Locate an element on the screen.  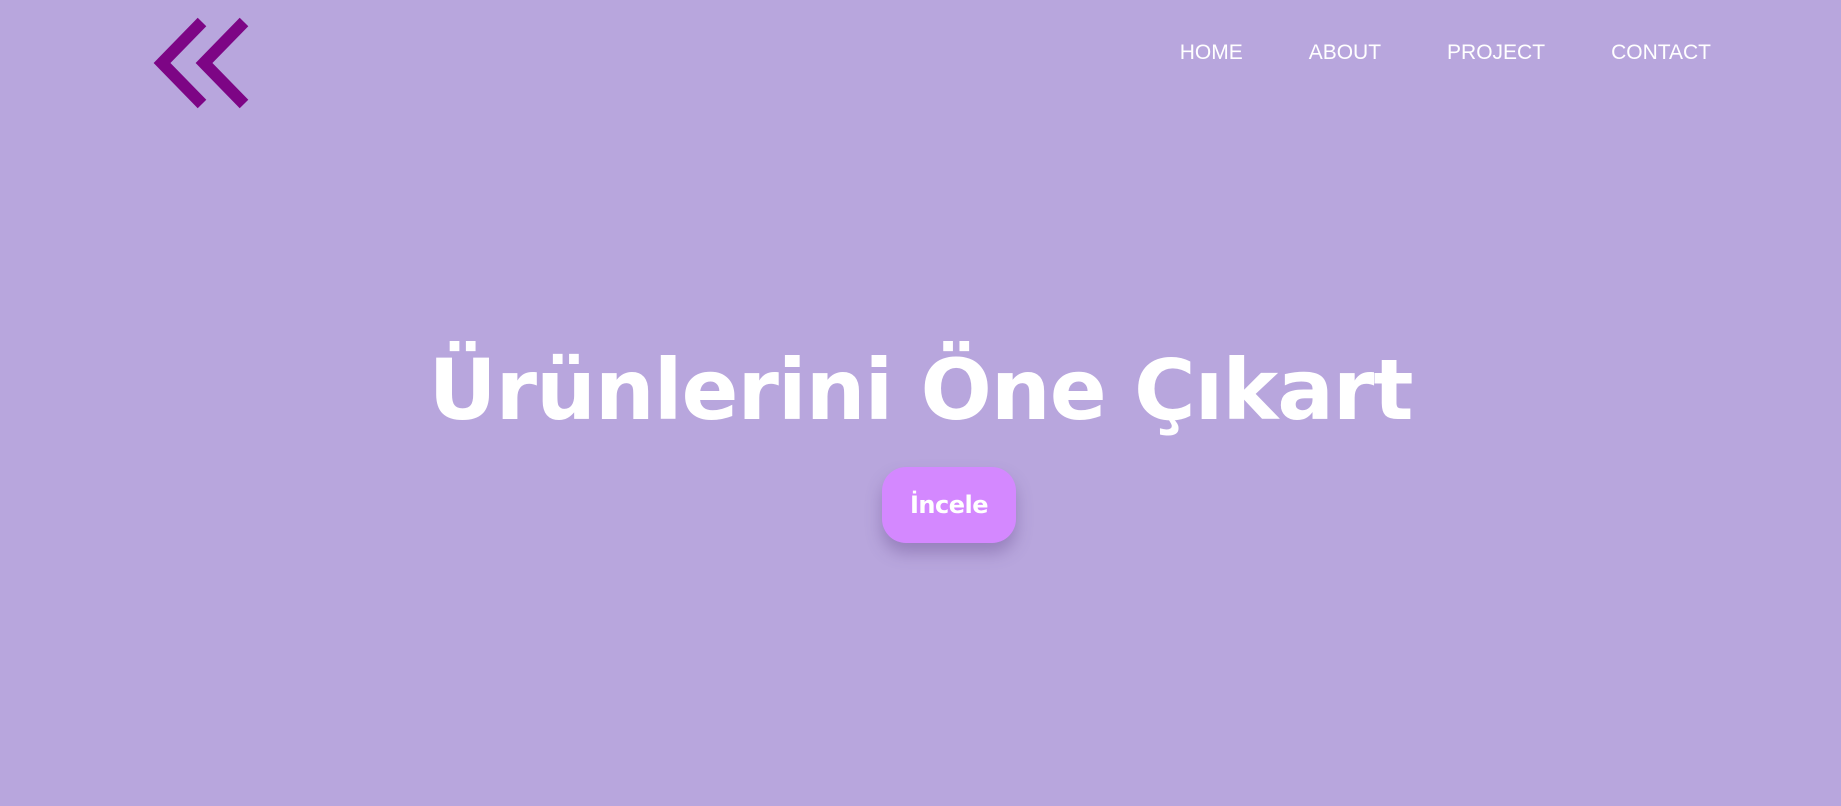
double-chevron-left-icon is located at coordinates (201, 63).